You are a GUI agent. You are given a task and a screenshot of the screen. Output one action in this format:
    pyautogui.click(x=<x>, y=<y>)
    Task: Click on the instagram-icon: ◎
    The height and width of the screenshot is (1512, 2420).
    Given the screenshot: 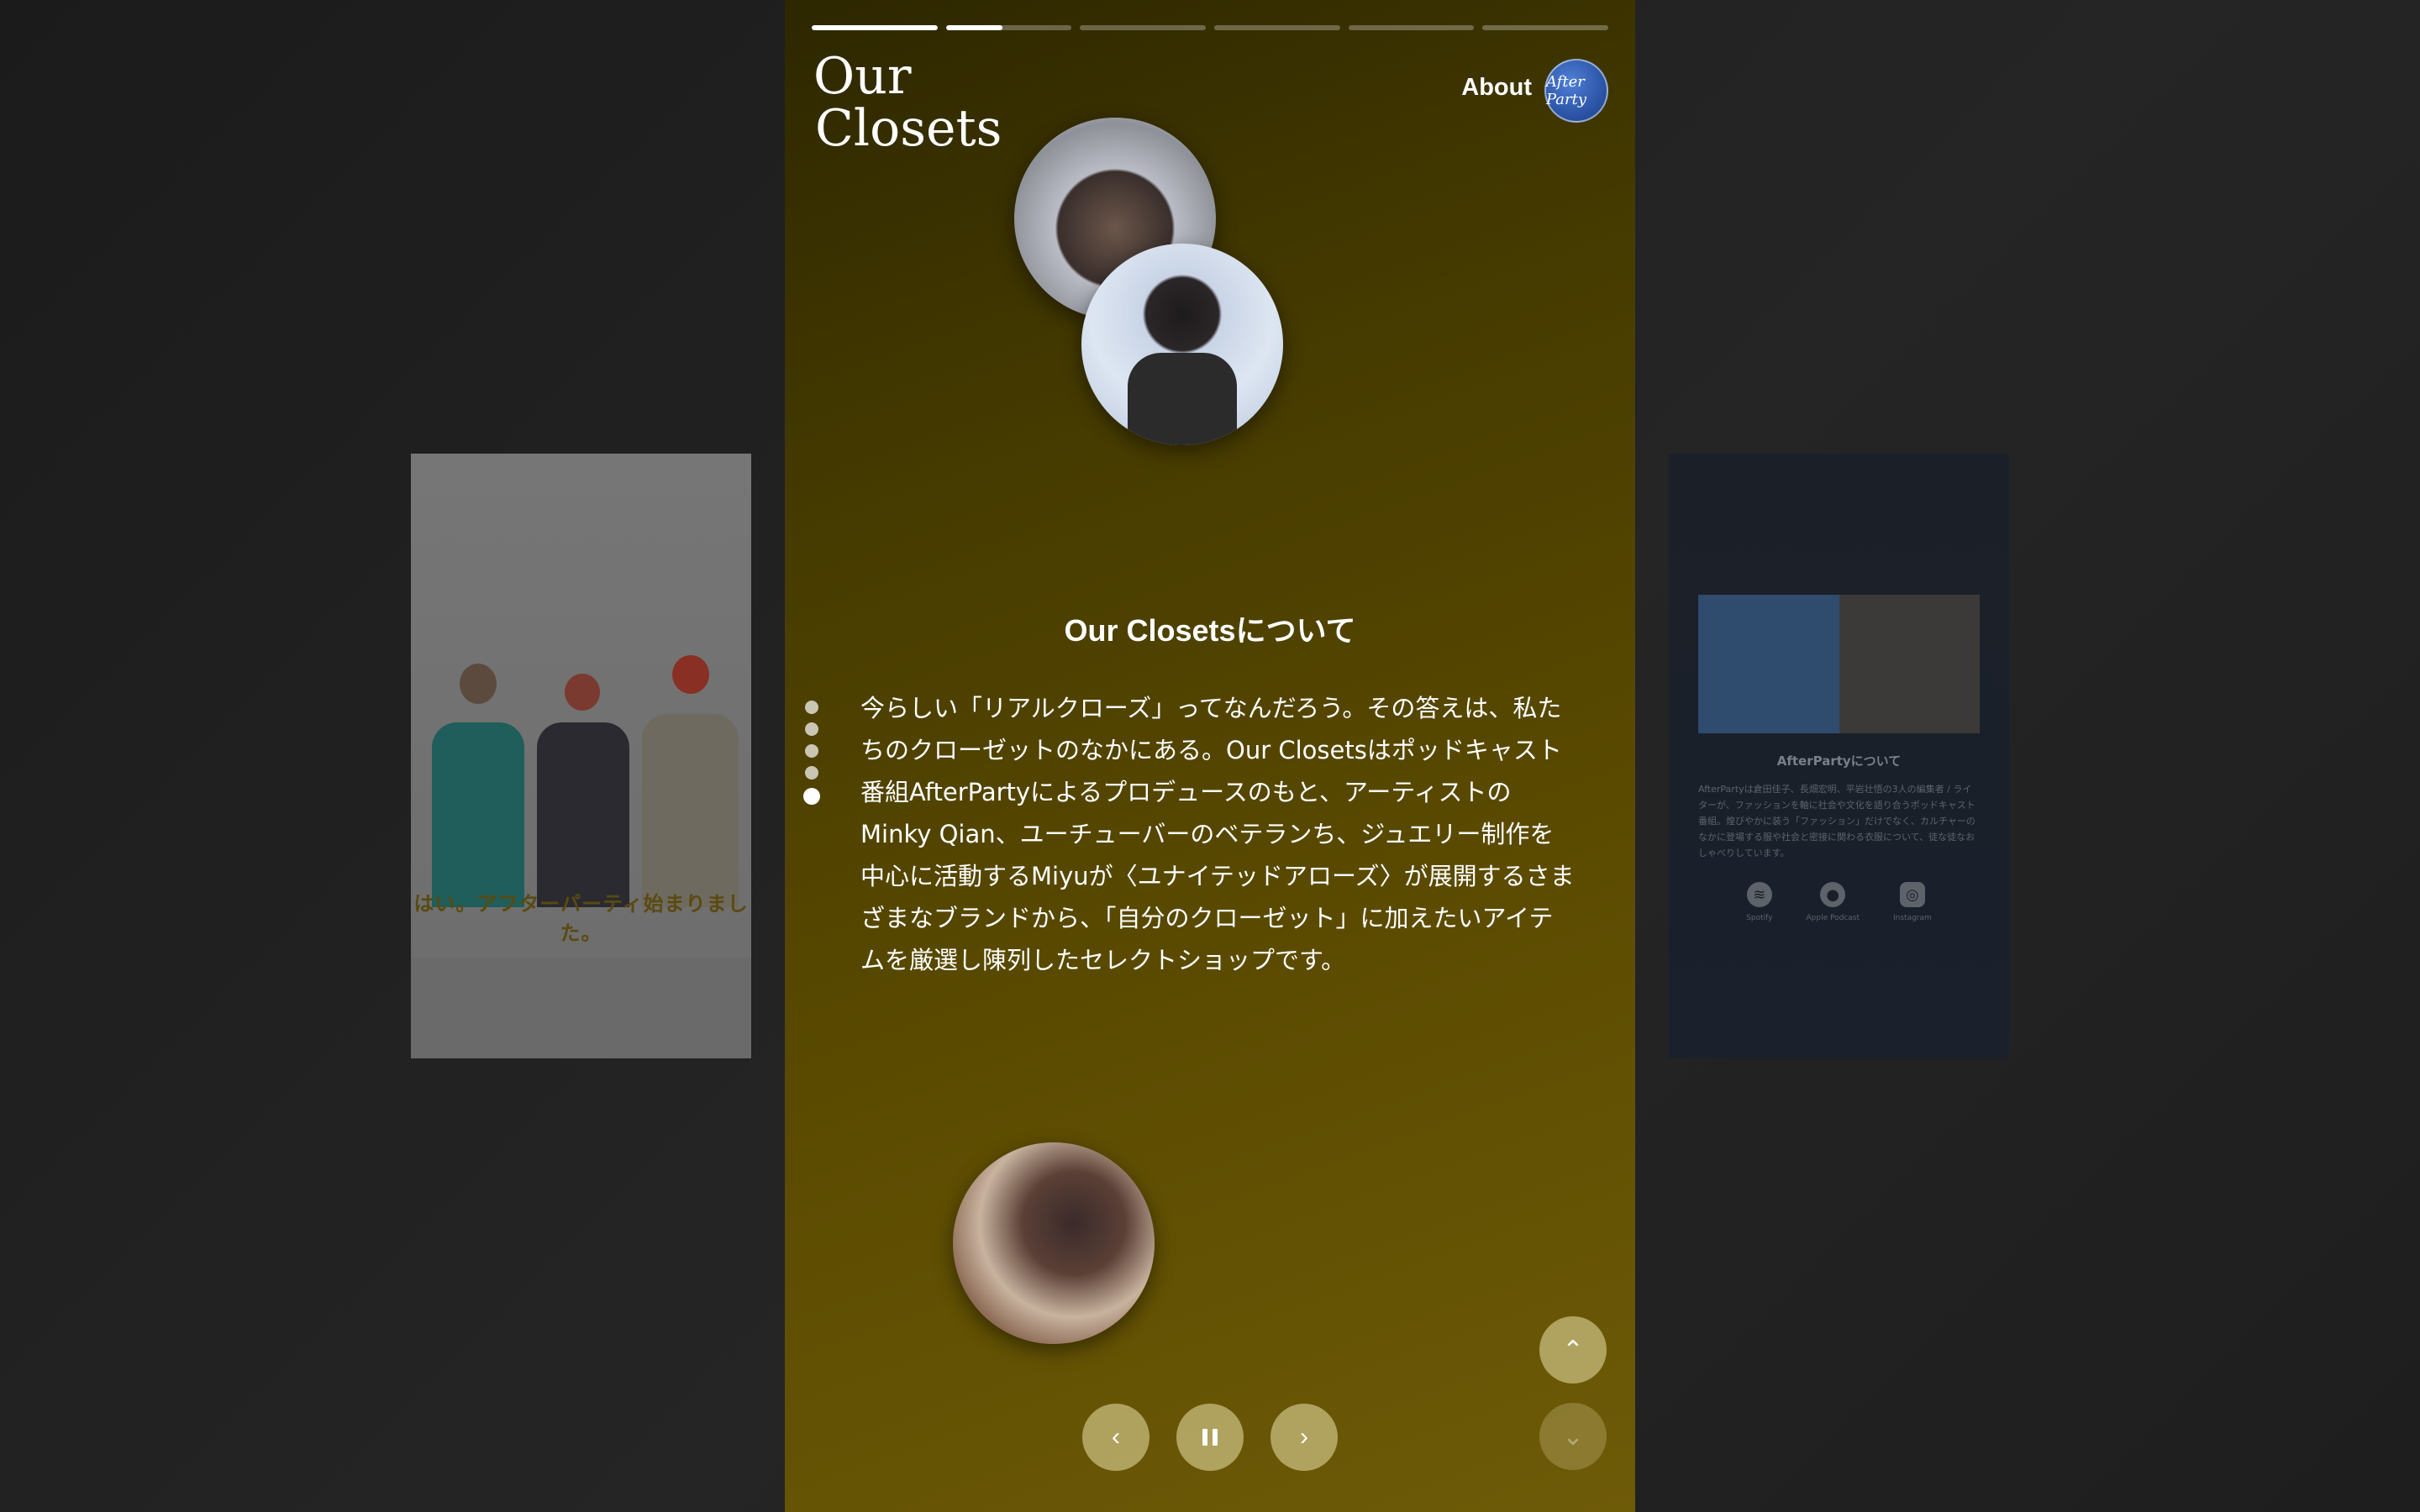 What is the action you would take?
    pyautogui.click(x=1912, y=894)
    